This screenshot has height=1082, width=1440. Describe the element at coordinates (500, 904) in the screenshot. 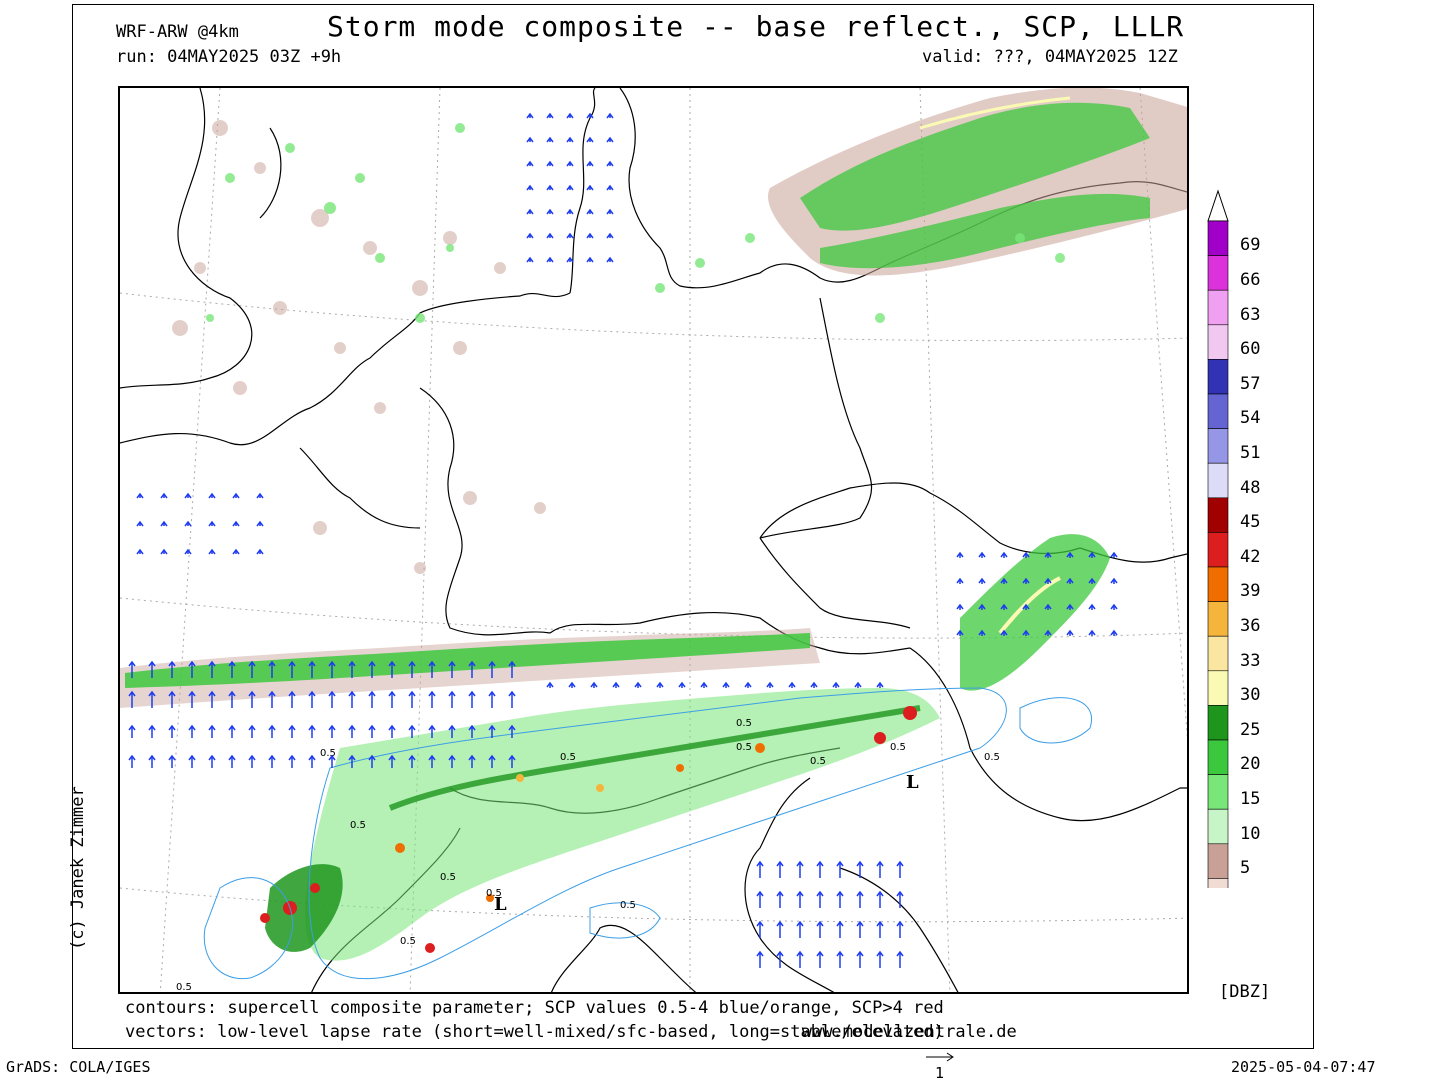

I see `low-marker: L` at that location.